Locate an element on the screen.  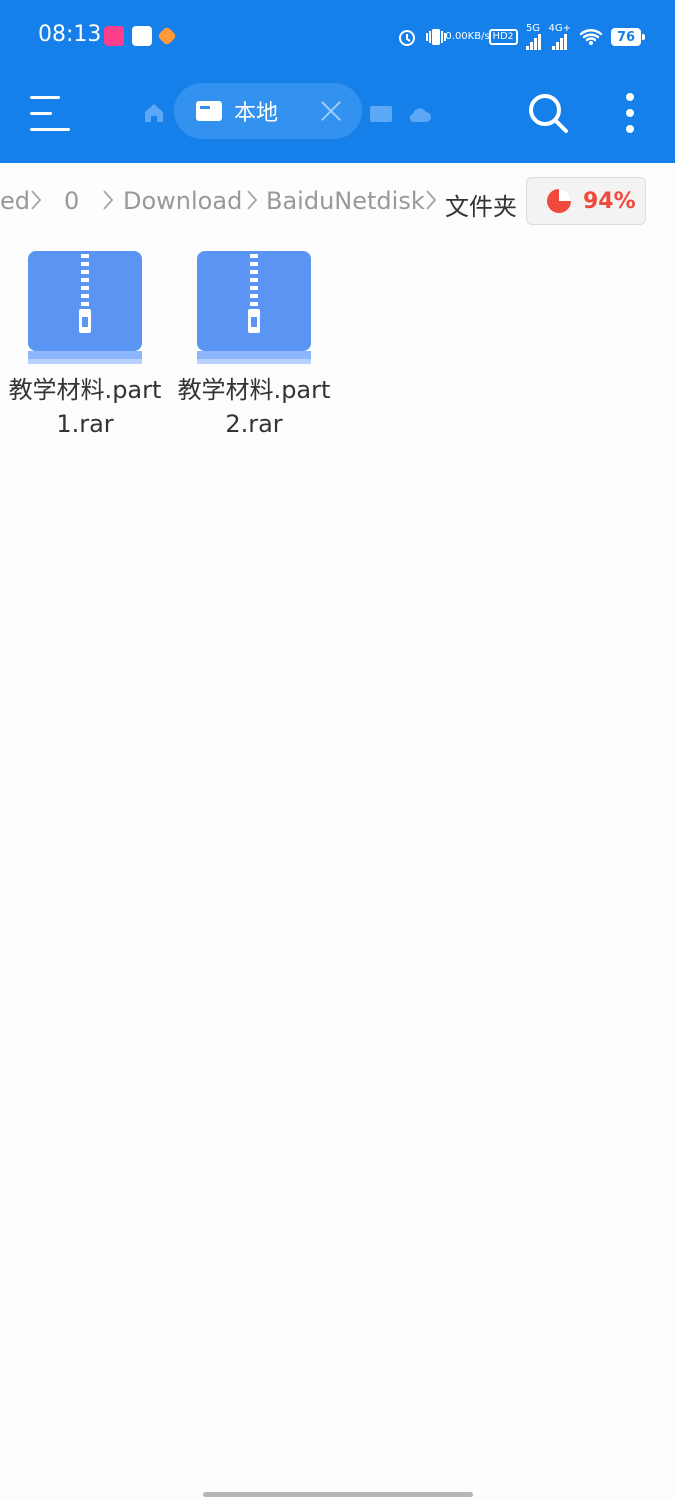
menu-button is located at coordinates (52, 114).